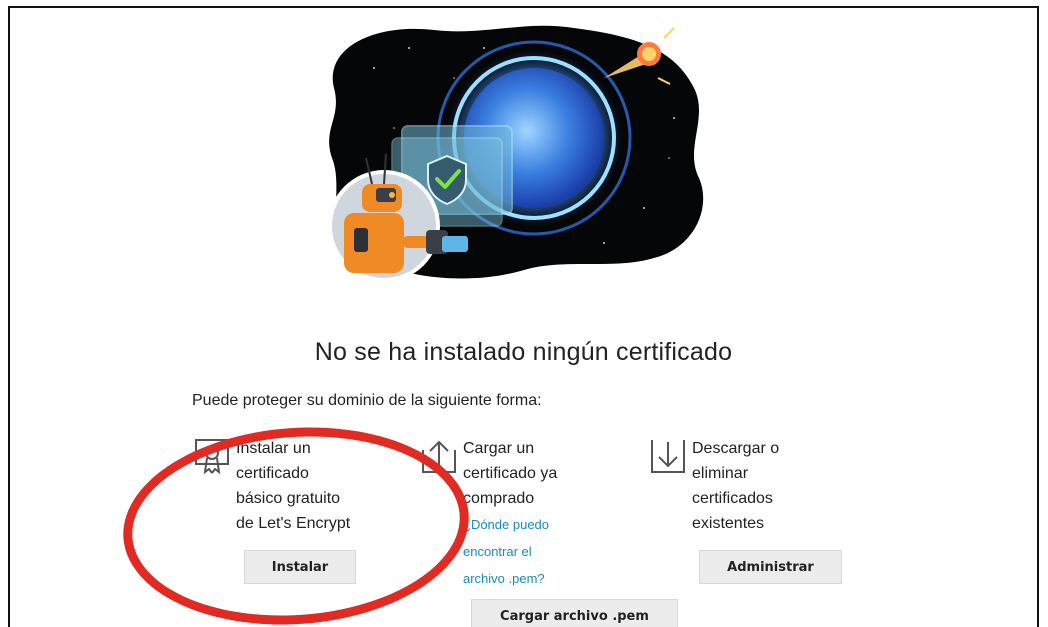 The height and width of the screenshot is (627, 1048). What do you see at coordinates (506, 524) in the screenshot?
I see `link-line: ¿Dónde puedo` at bounding box center [506, 524].